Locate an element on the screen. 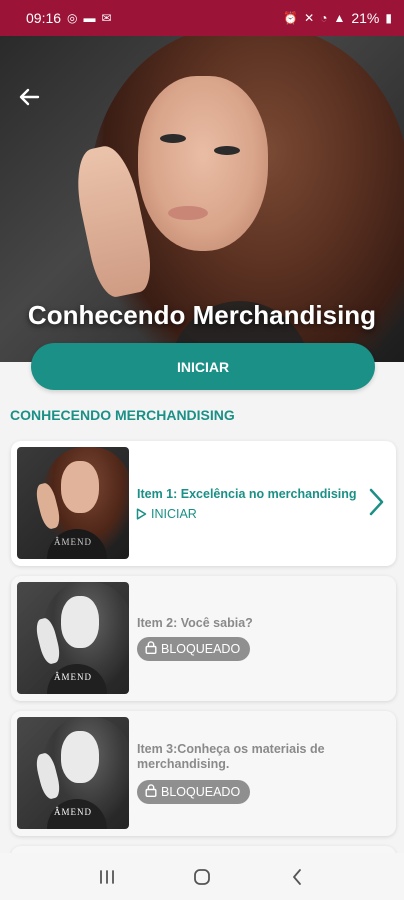 This screenshot has height=900, width=404. back-icon is located at coordinates (297, 877).